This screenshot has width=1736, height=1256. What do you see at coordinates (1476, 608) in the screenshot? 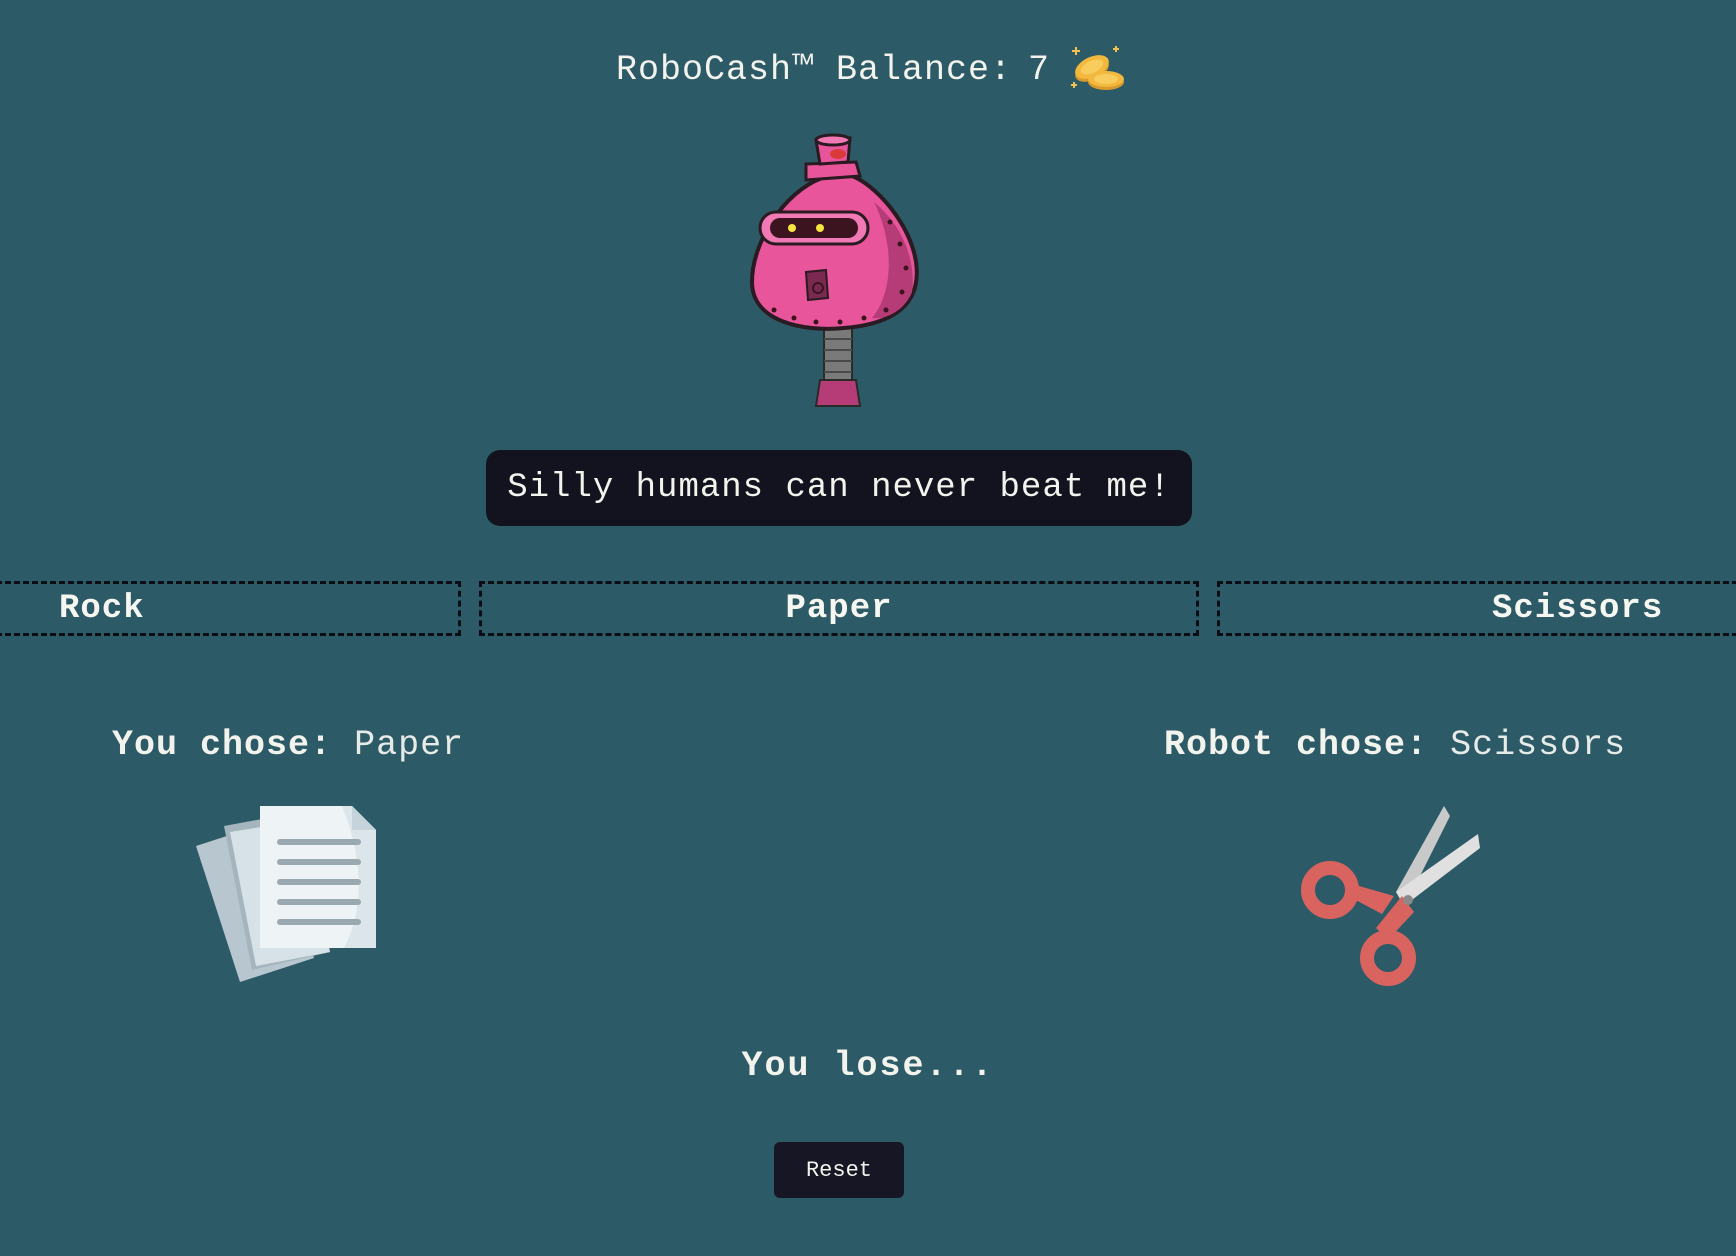
I see `scissors-button: Scissors` at bounding box center [1476, 608].